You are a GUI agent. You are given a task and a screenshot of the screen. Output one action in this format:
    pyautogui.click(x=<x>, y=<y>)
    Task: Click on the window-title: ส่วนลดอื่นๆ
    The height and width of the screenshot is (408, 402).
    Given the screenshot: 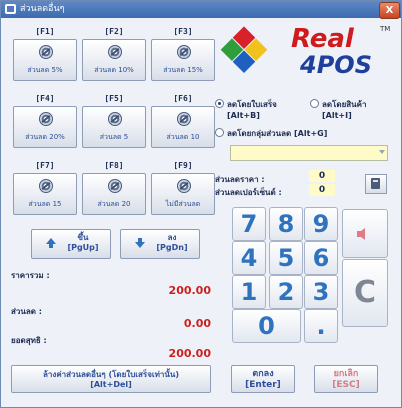 What is the action you would take?
    pyautogui.click(x=42, y=9)
    